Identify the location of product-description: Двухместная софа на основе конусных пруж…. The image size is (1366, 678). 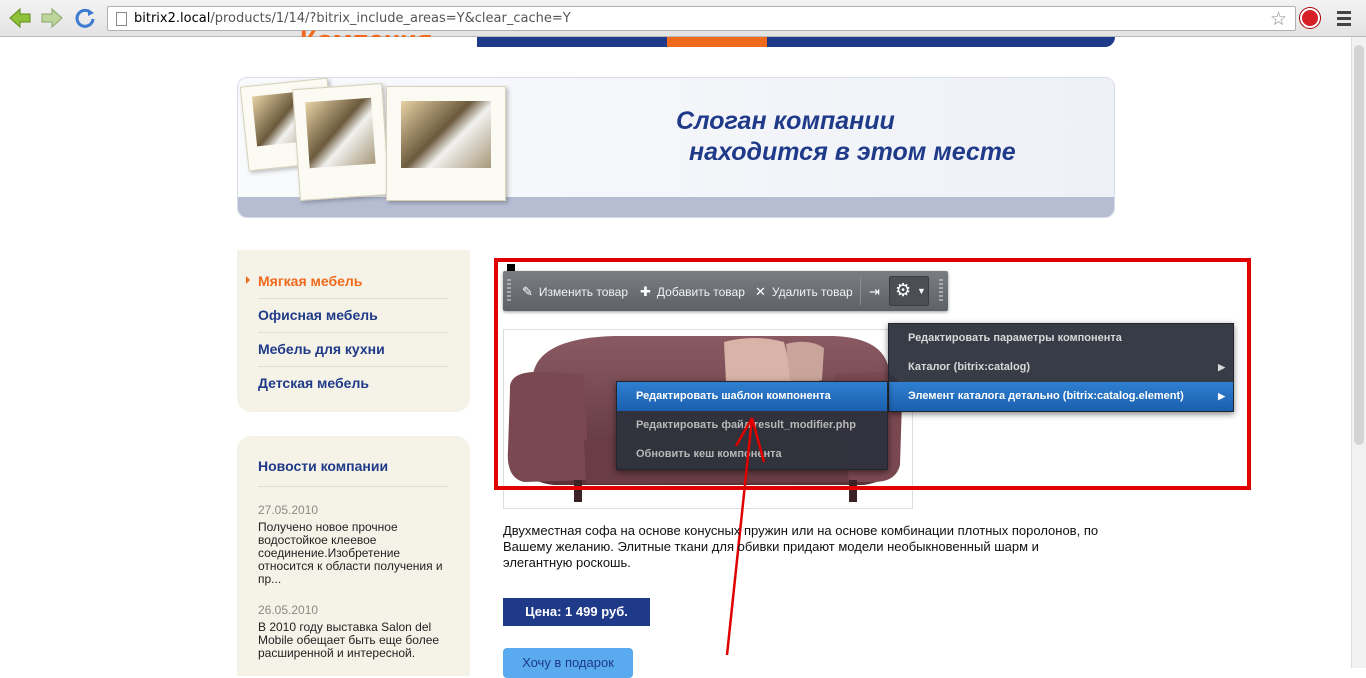
(801, 546).